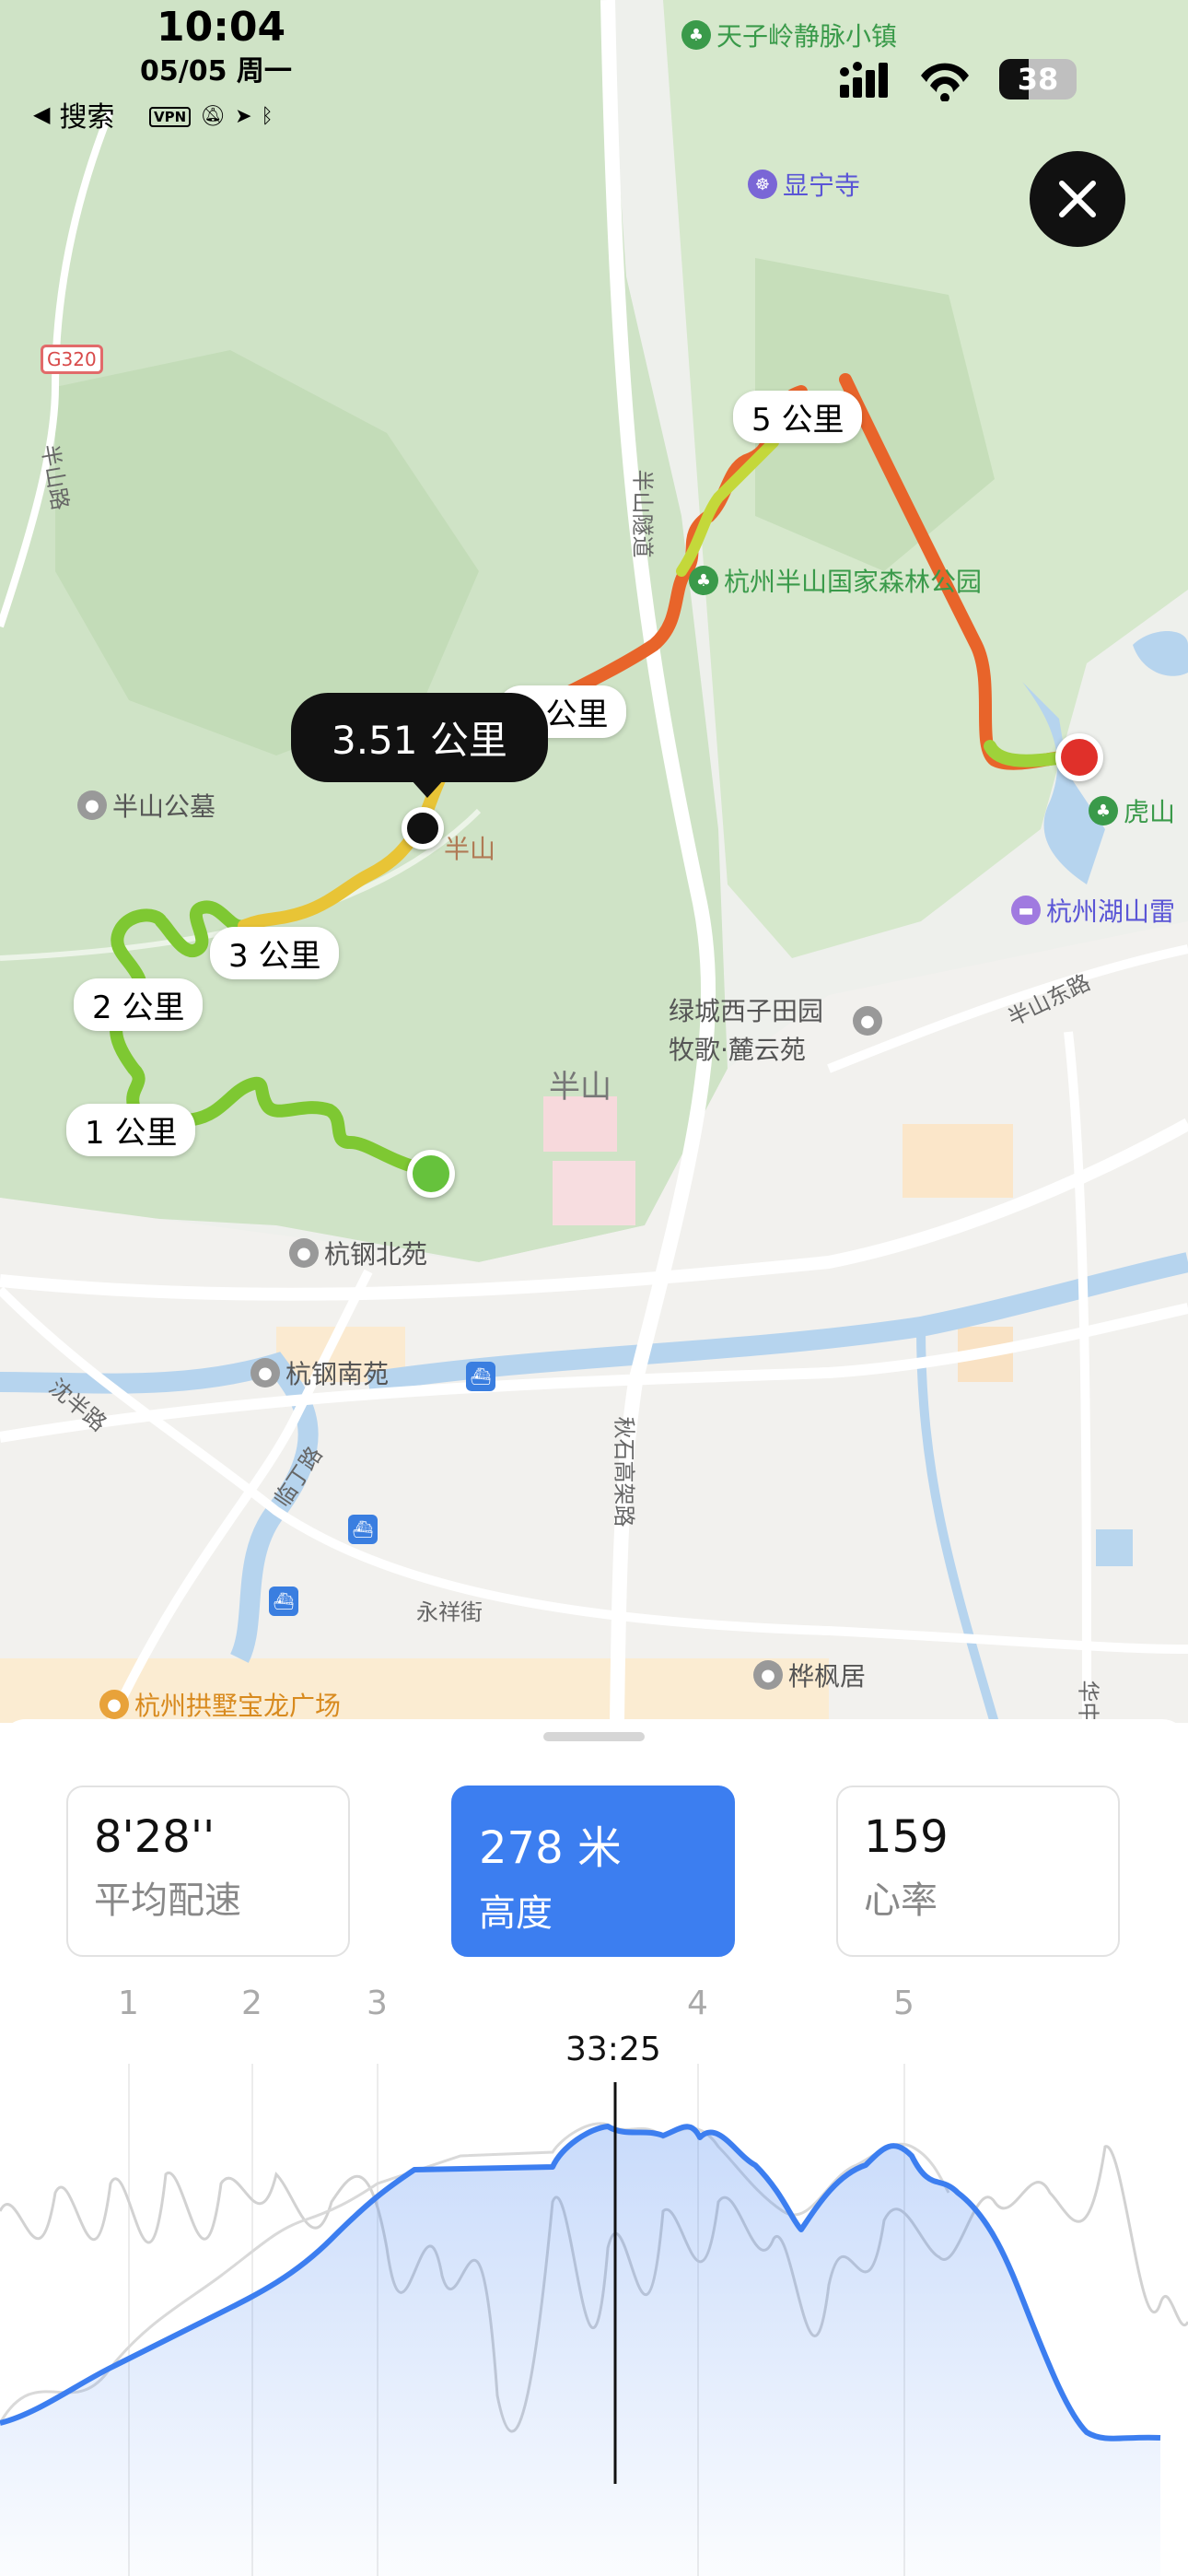  Describe the element at coordinates (170, 116) in the screenshot. I see `vpn-badge: VPN` at that location.